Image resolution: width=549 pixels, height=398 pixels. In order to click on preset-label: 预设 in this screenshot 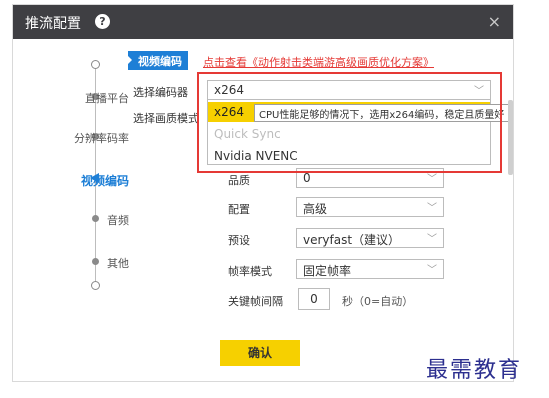, I will do `click(239, 240)`.